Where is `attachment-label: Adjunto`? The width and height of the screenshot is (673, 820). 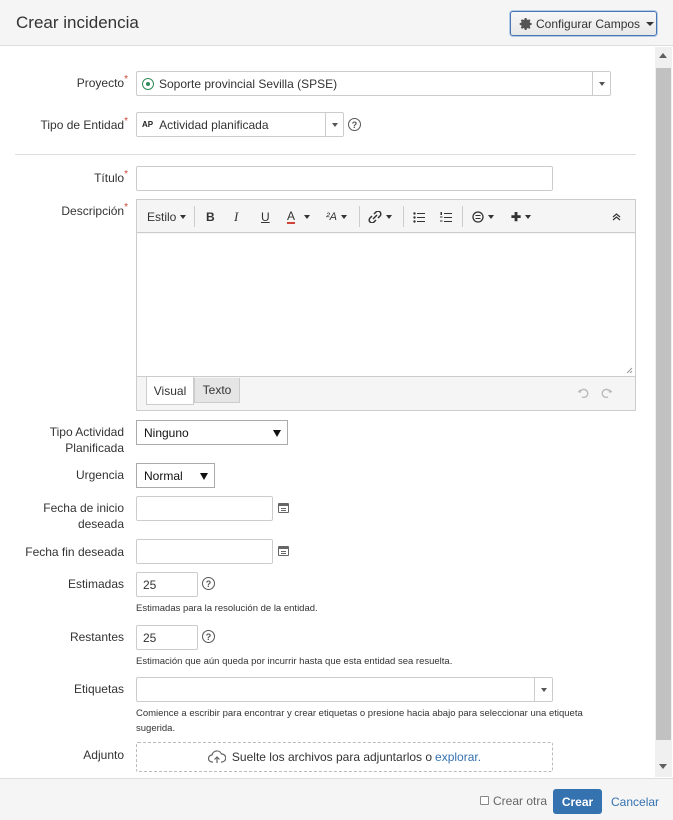
attachment-label: Adjunto is located at coordinates (103, 755).